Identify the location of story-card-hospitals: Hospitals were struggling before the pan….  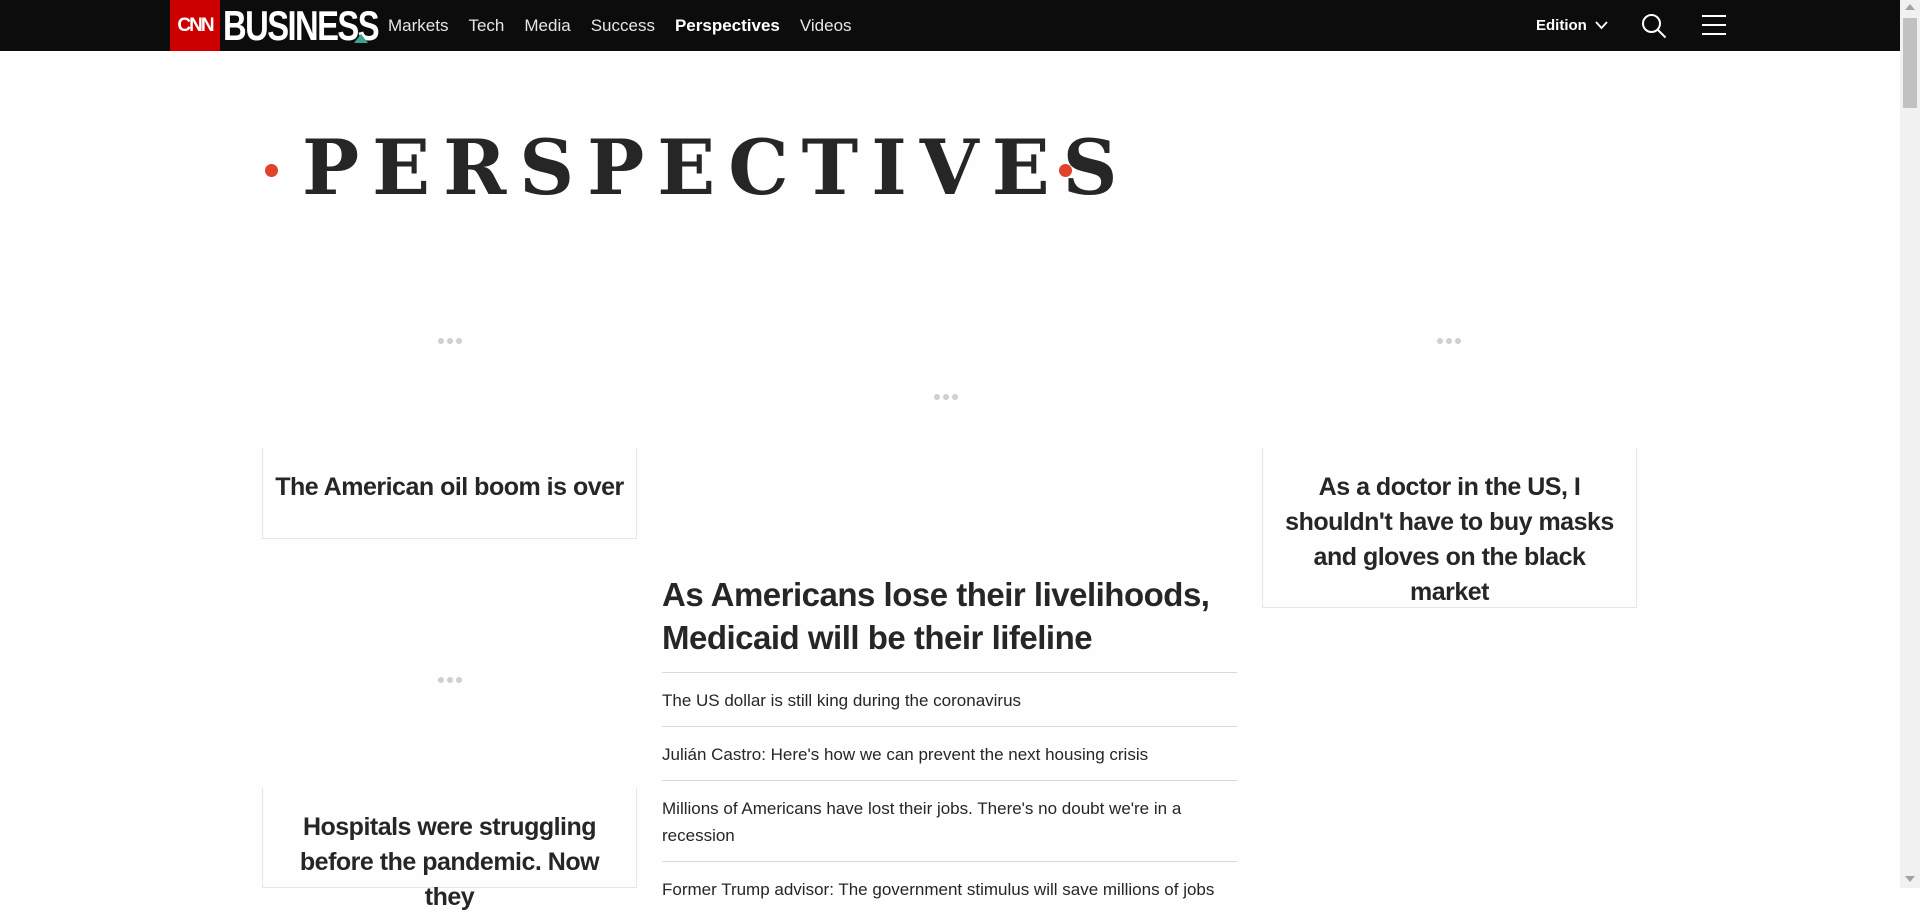
(449, 849).